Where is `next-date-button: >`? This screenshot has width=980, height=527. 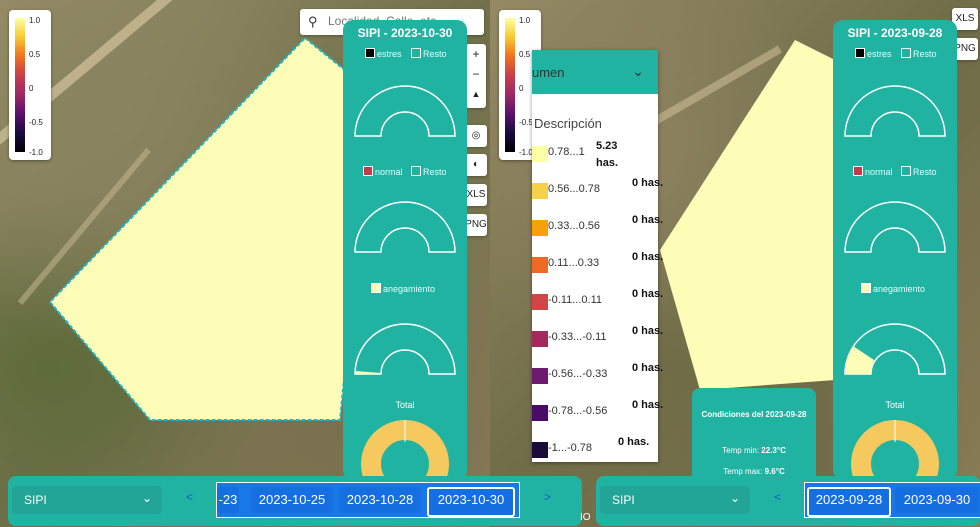 next-date-button: > is located at coordinates (547, 497).